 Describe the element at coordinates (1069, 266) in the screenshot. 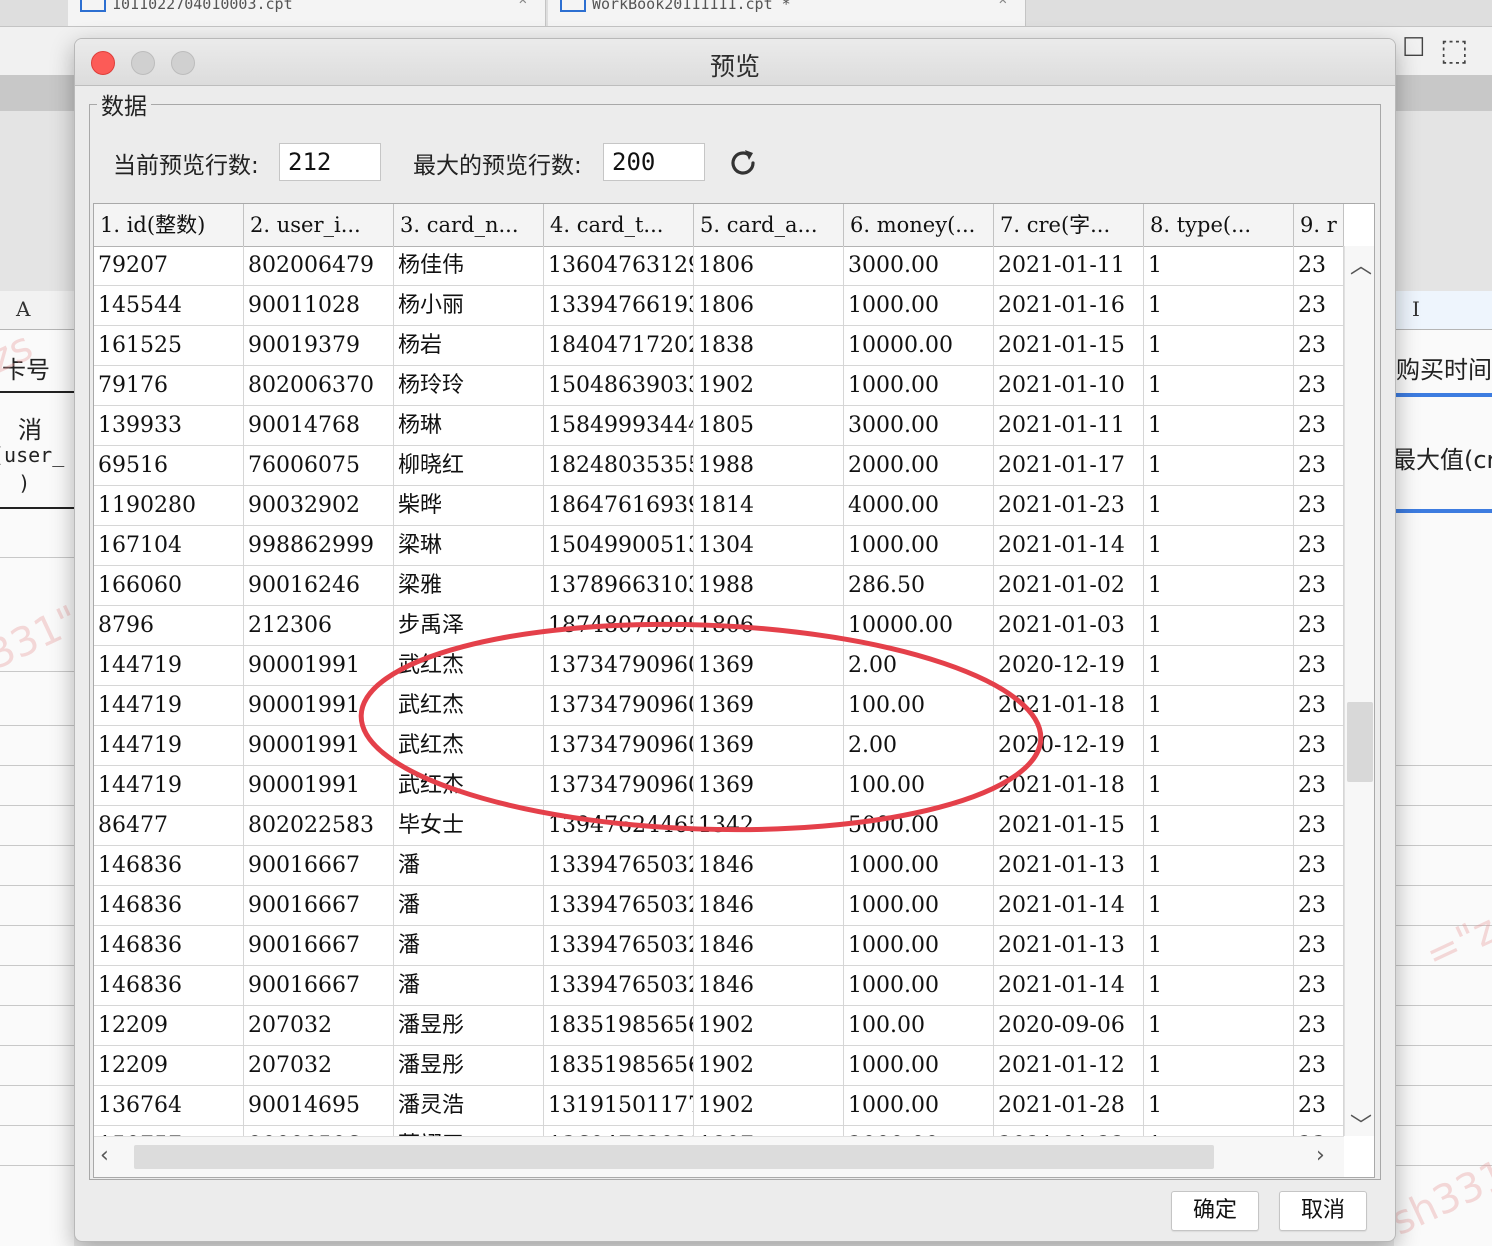

I see `table-cell: 2021-01-11` at that location.